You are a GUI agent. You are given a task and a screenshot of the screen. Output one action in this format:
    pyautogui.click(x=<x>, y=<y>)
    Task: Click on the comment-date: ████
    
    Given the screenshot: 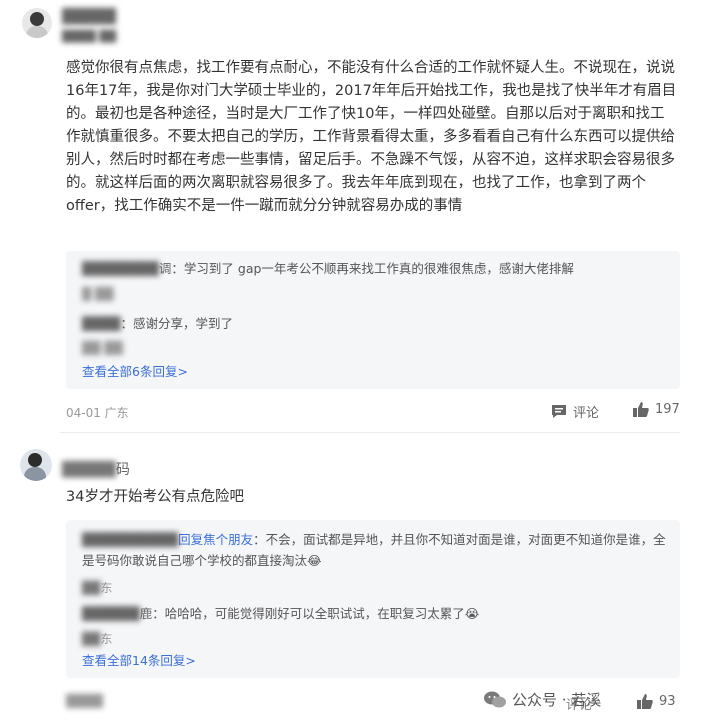 What is the action you would take?
    pyautogui.click(x=84, y=701)
    